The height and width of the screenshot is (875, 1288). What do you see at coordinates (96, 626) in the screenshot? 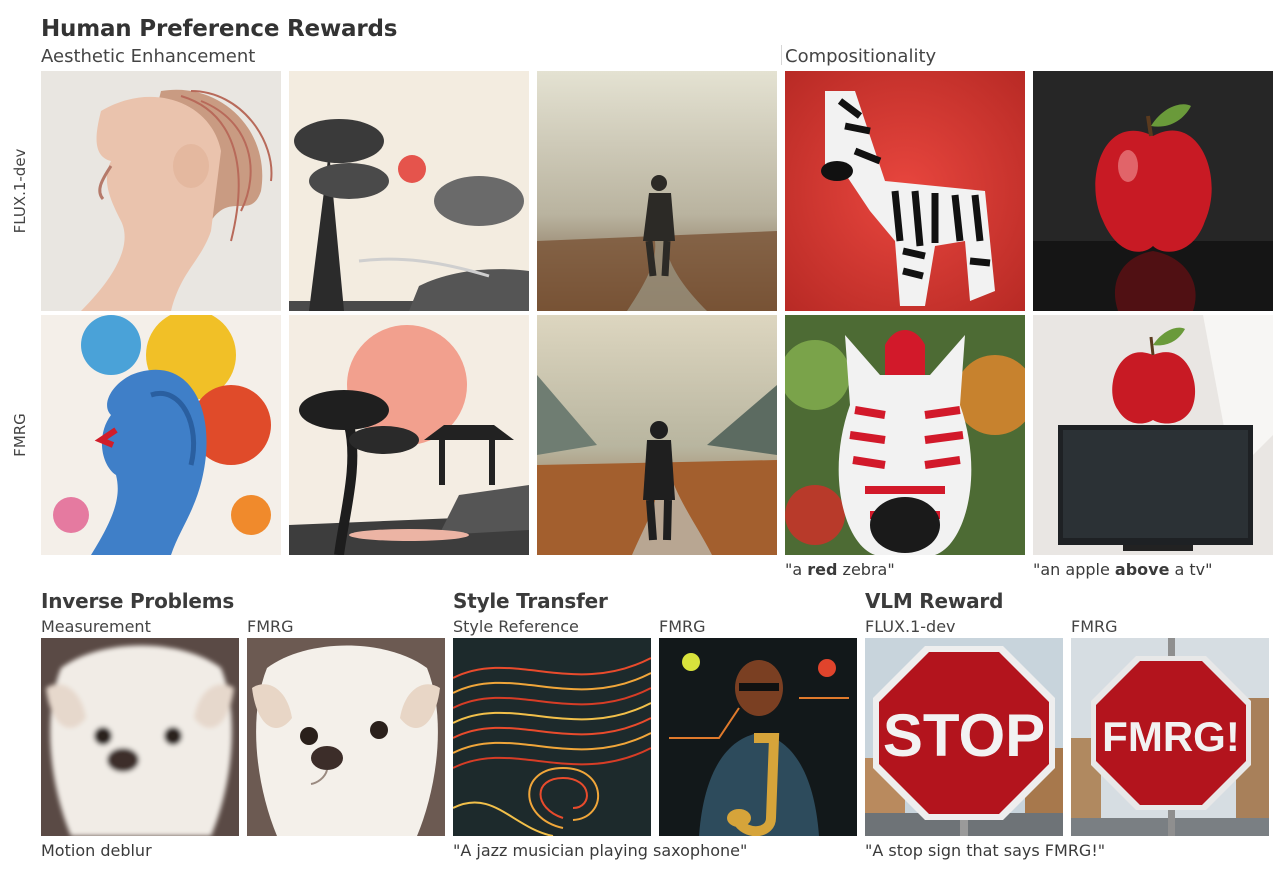
I see `label-measurement: Measurement` at bounding box center [96, 626].